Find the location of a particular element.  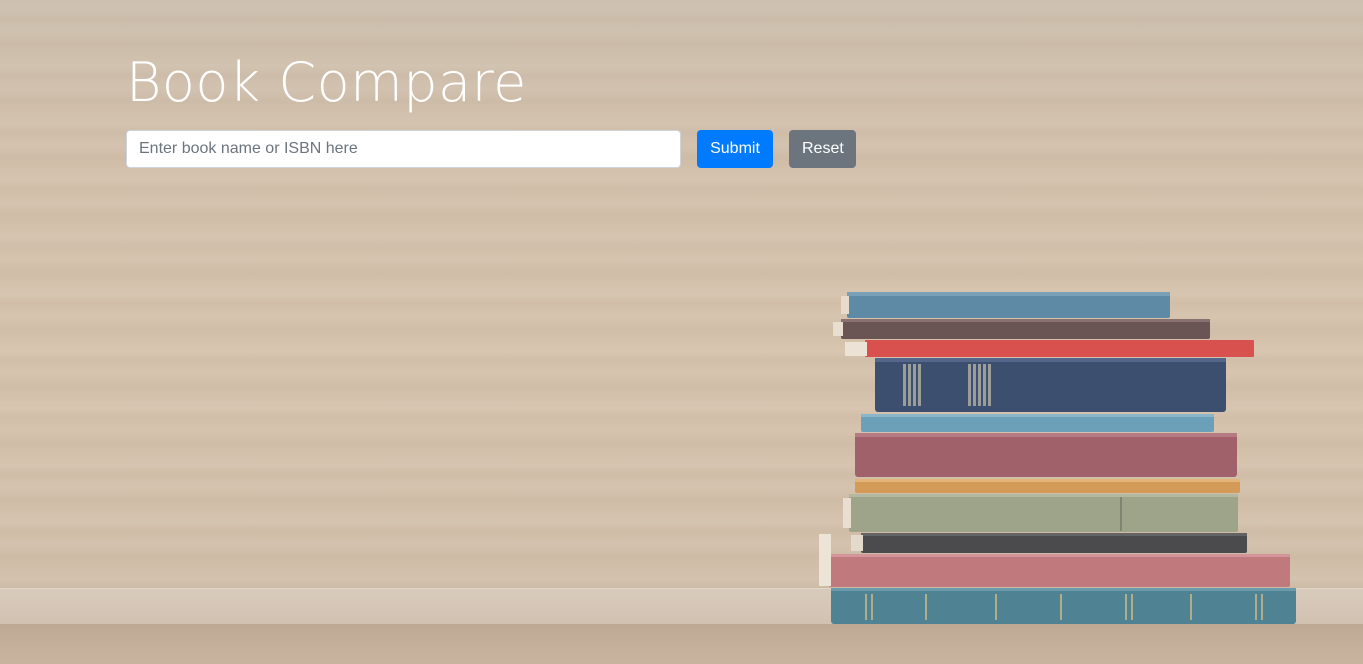

shelf-surface is located at coordinates (681, 644).